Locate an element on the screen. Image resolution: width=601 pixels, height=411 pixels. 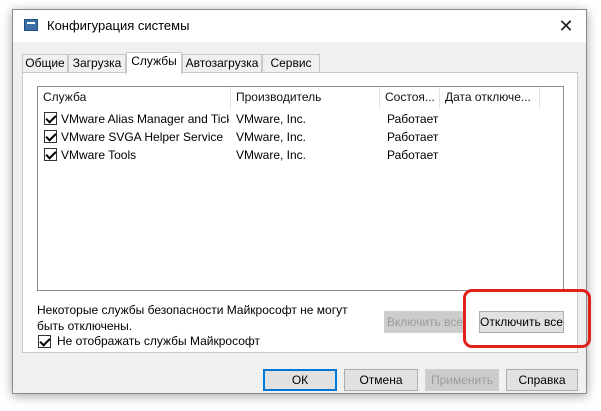
table-row: VMware Tools VMware, Inc. Работает is located at coordinates (300, 155).